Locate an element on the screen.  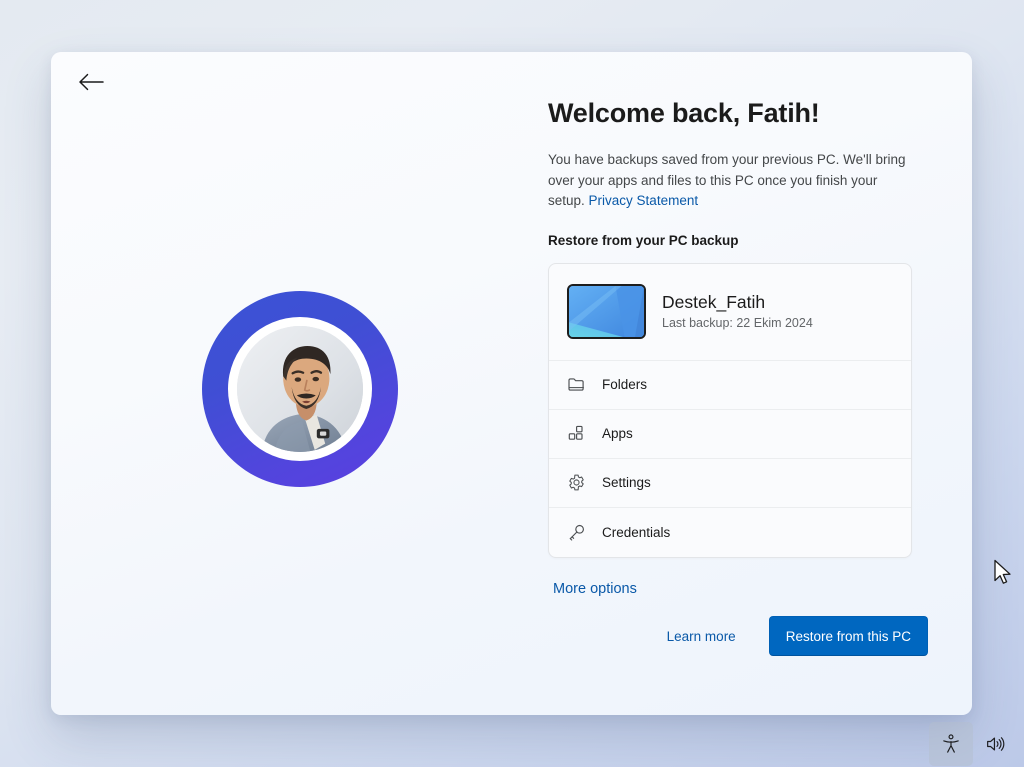
apps-grid-icon is located at coordinates (576, 433).